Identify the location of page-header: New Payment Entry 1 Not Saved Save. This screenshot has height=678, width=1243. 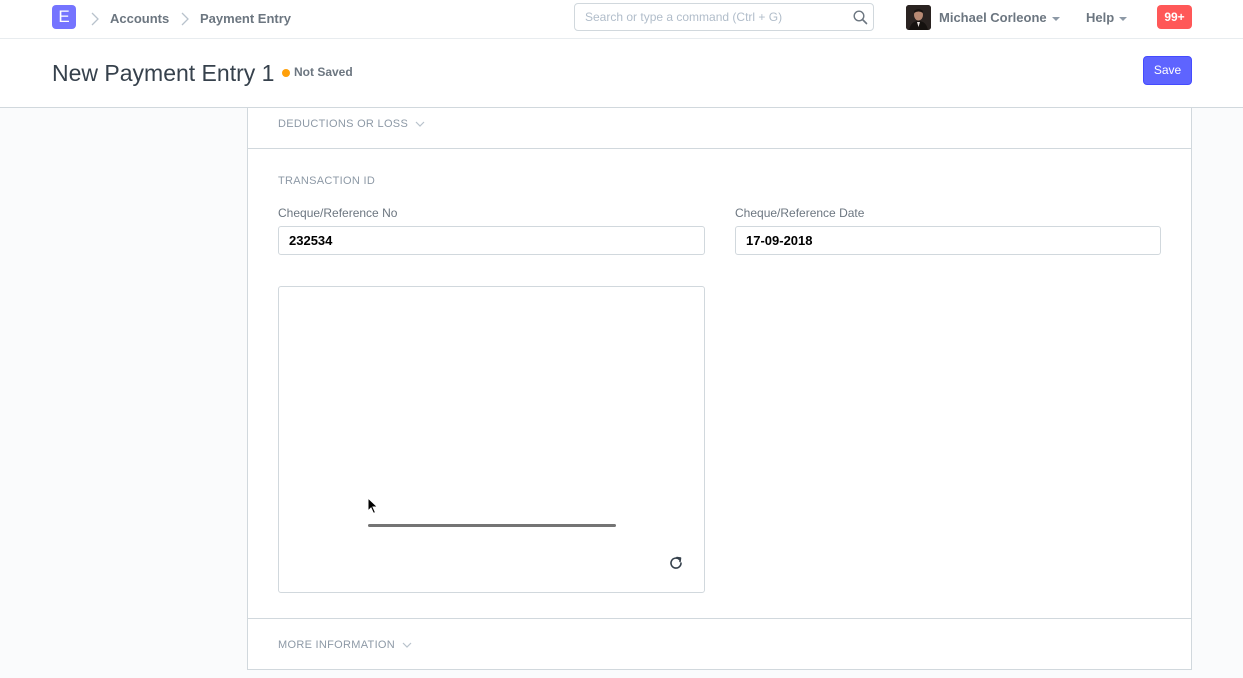
(621, 73).